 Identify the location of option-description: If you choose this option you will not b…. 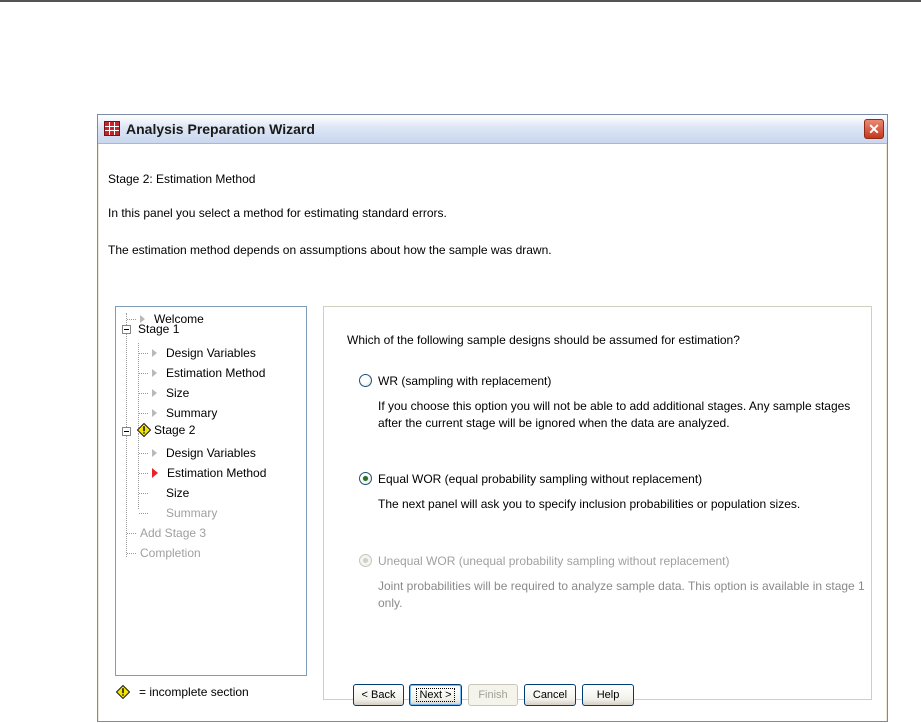
(614, 414).